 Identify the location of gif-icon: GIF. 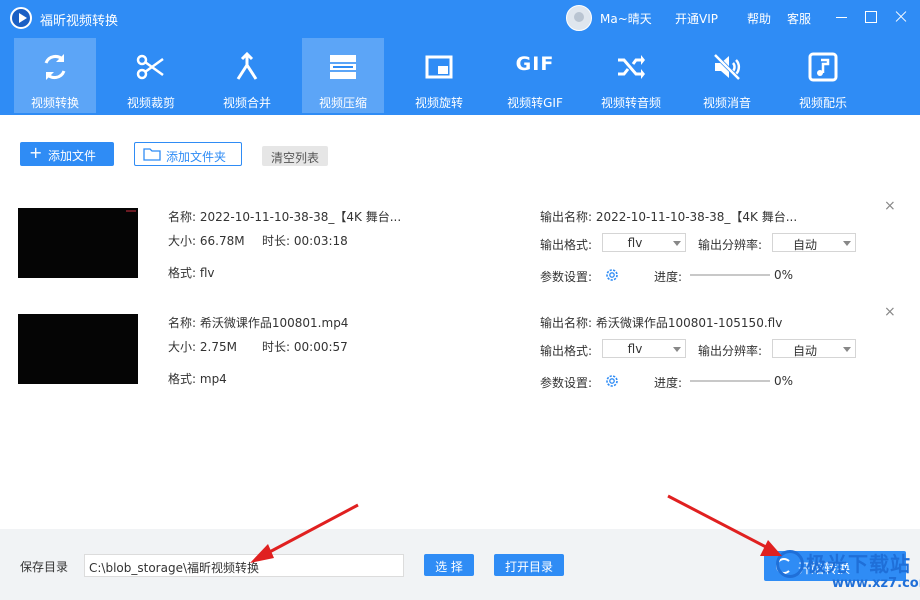
(535, 64).